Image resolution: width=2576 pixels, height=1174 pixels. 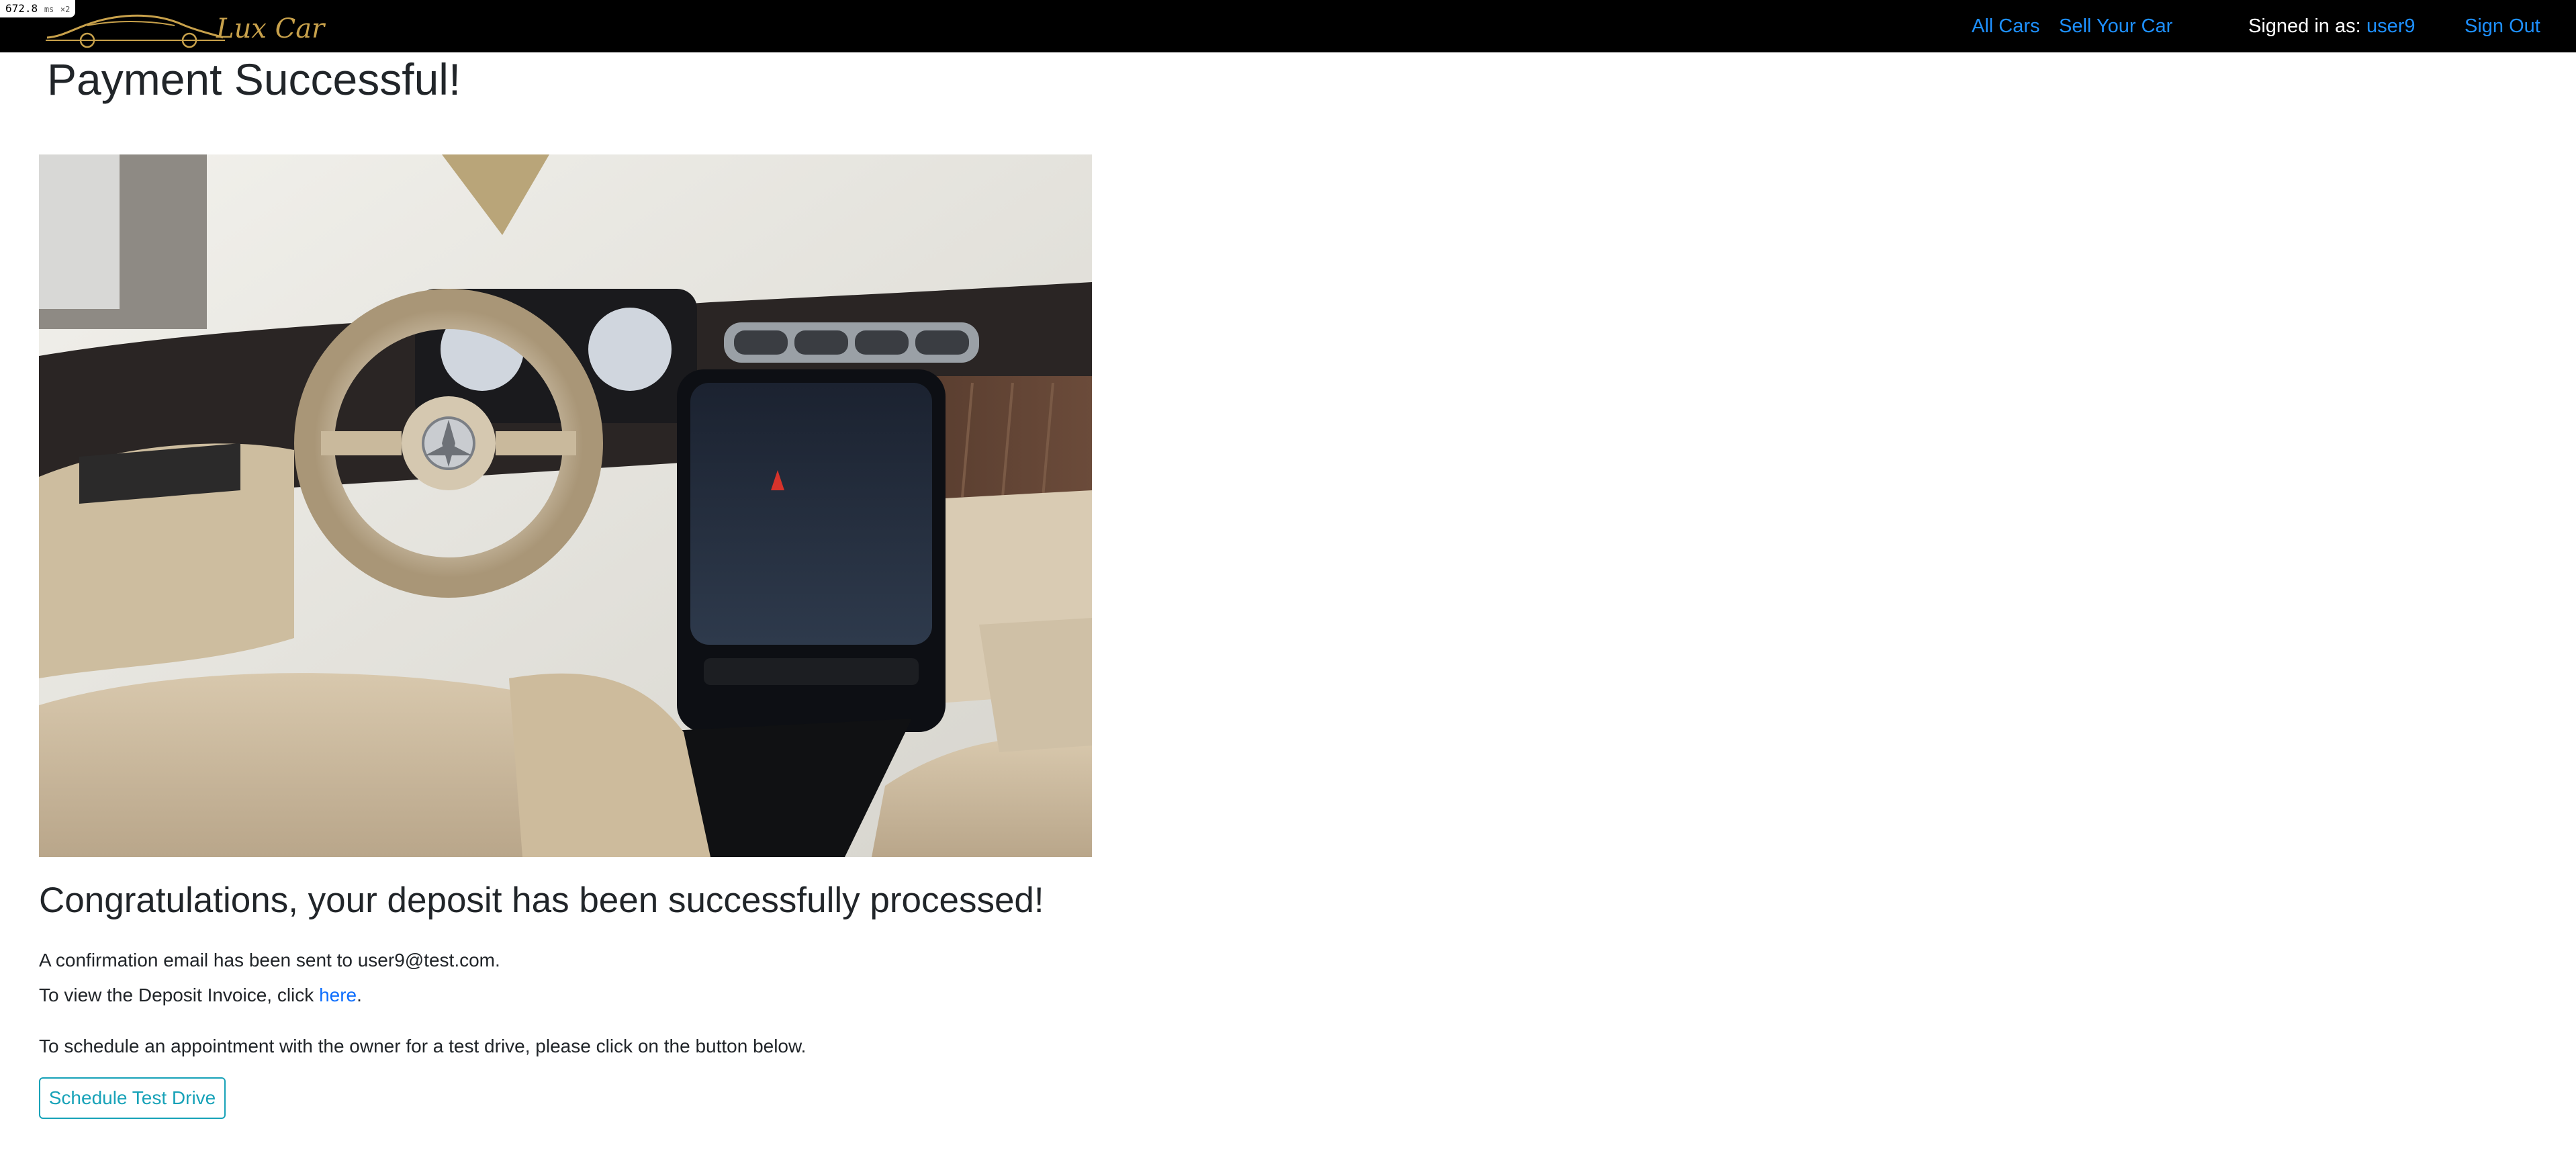 What do you see at coordinates (198, 960) in the screenshot?
I see `confirmation-prefix: A confirmation email has been sent to` at bounding box center [198, 960].